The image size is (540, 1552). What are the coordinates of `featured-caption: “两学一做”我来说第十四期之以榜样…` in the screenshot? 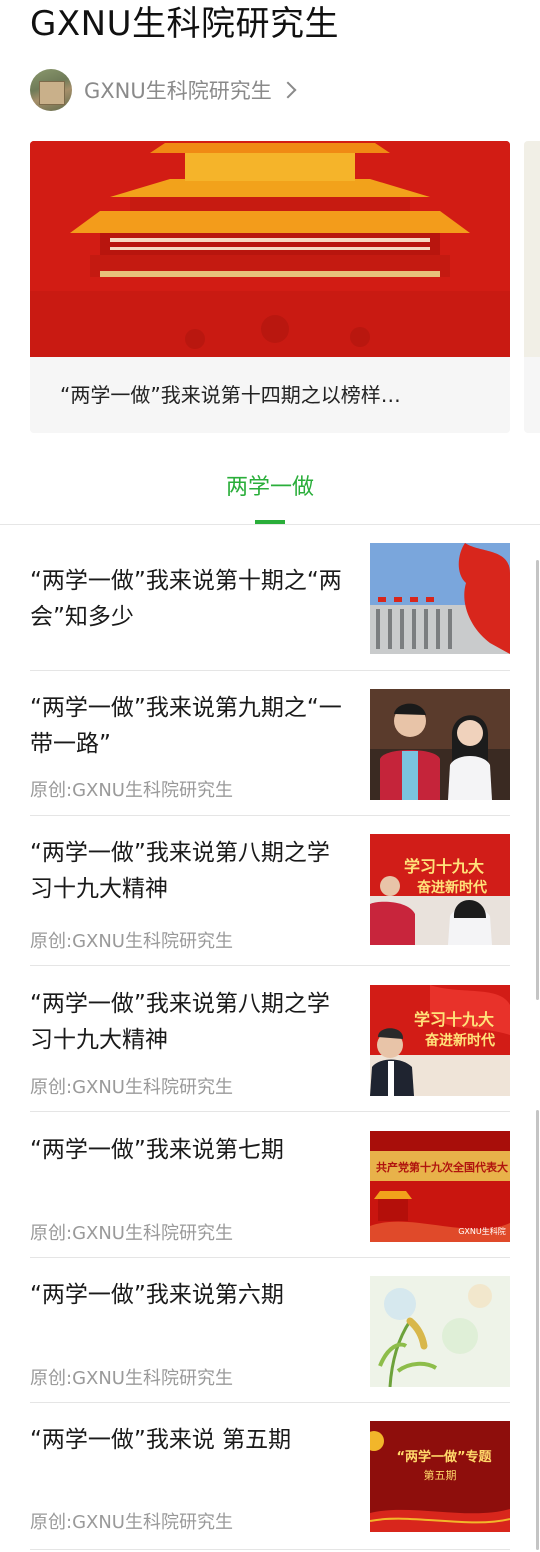 It's located at (270, 395).